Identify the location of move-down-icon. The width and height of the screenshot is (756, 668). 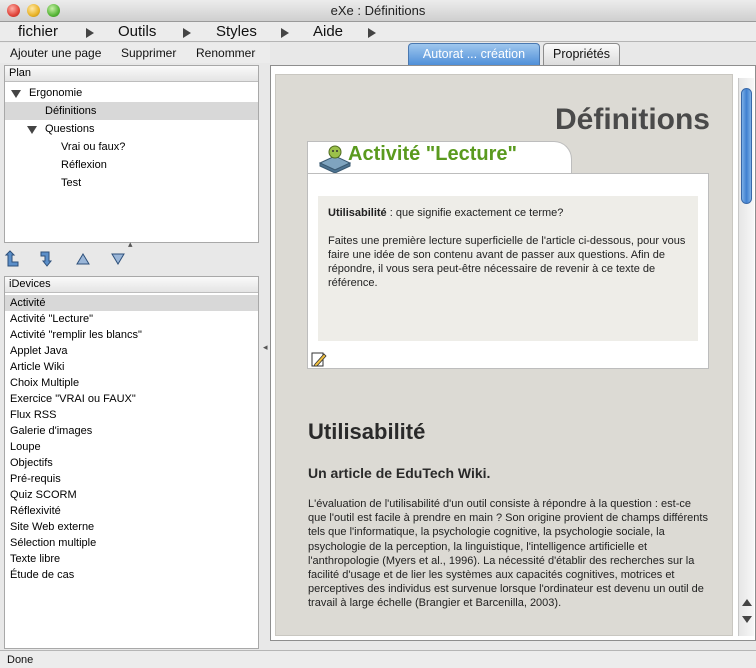
(118, 259).